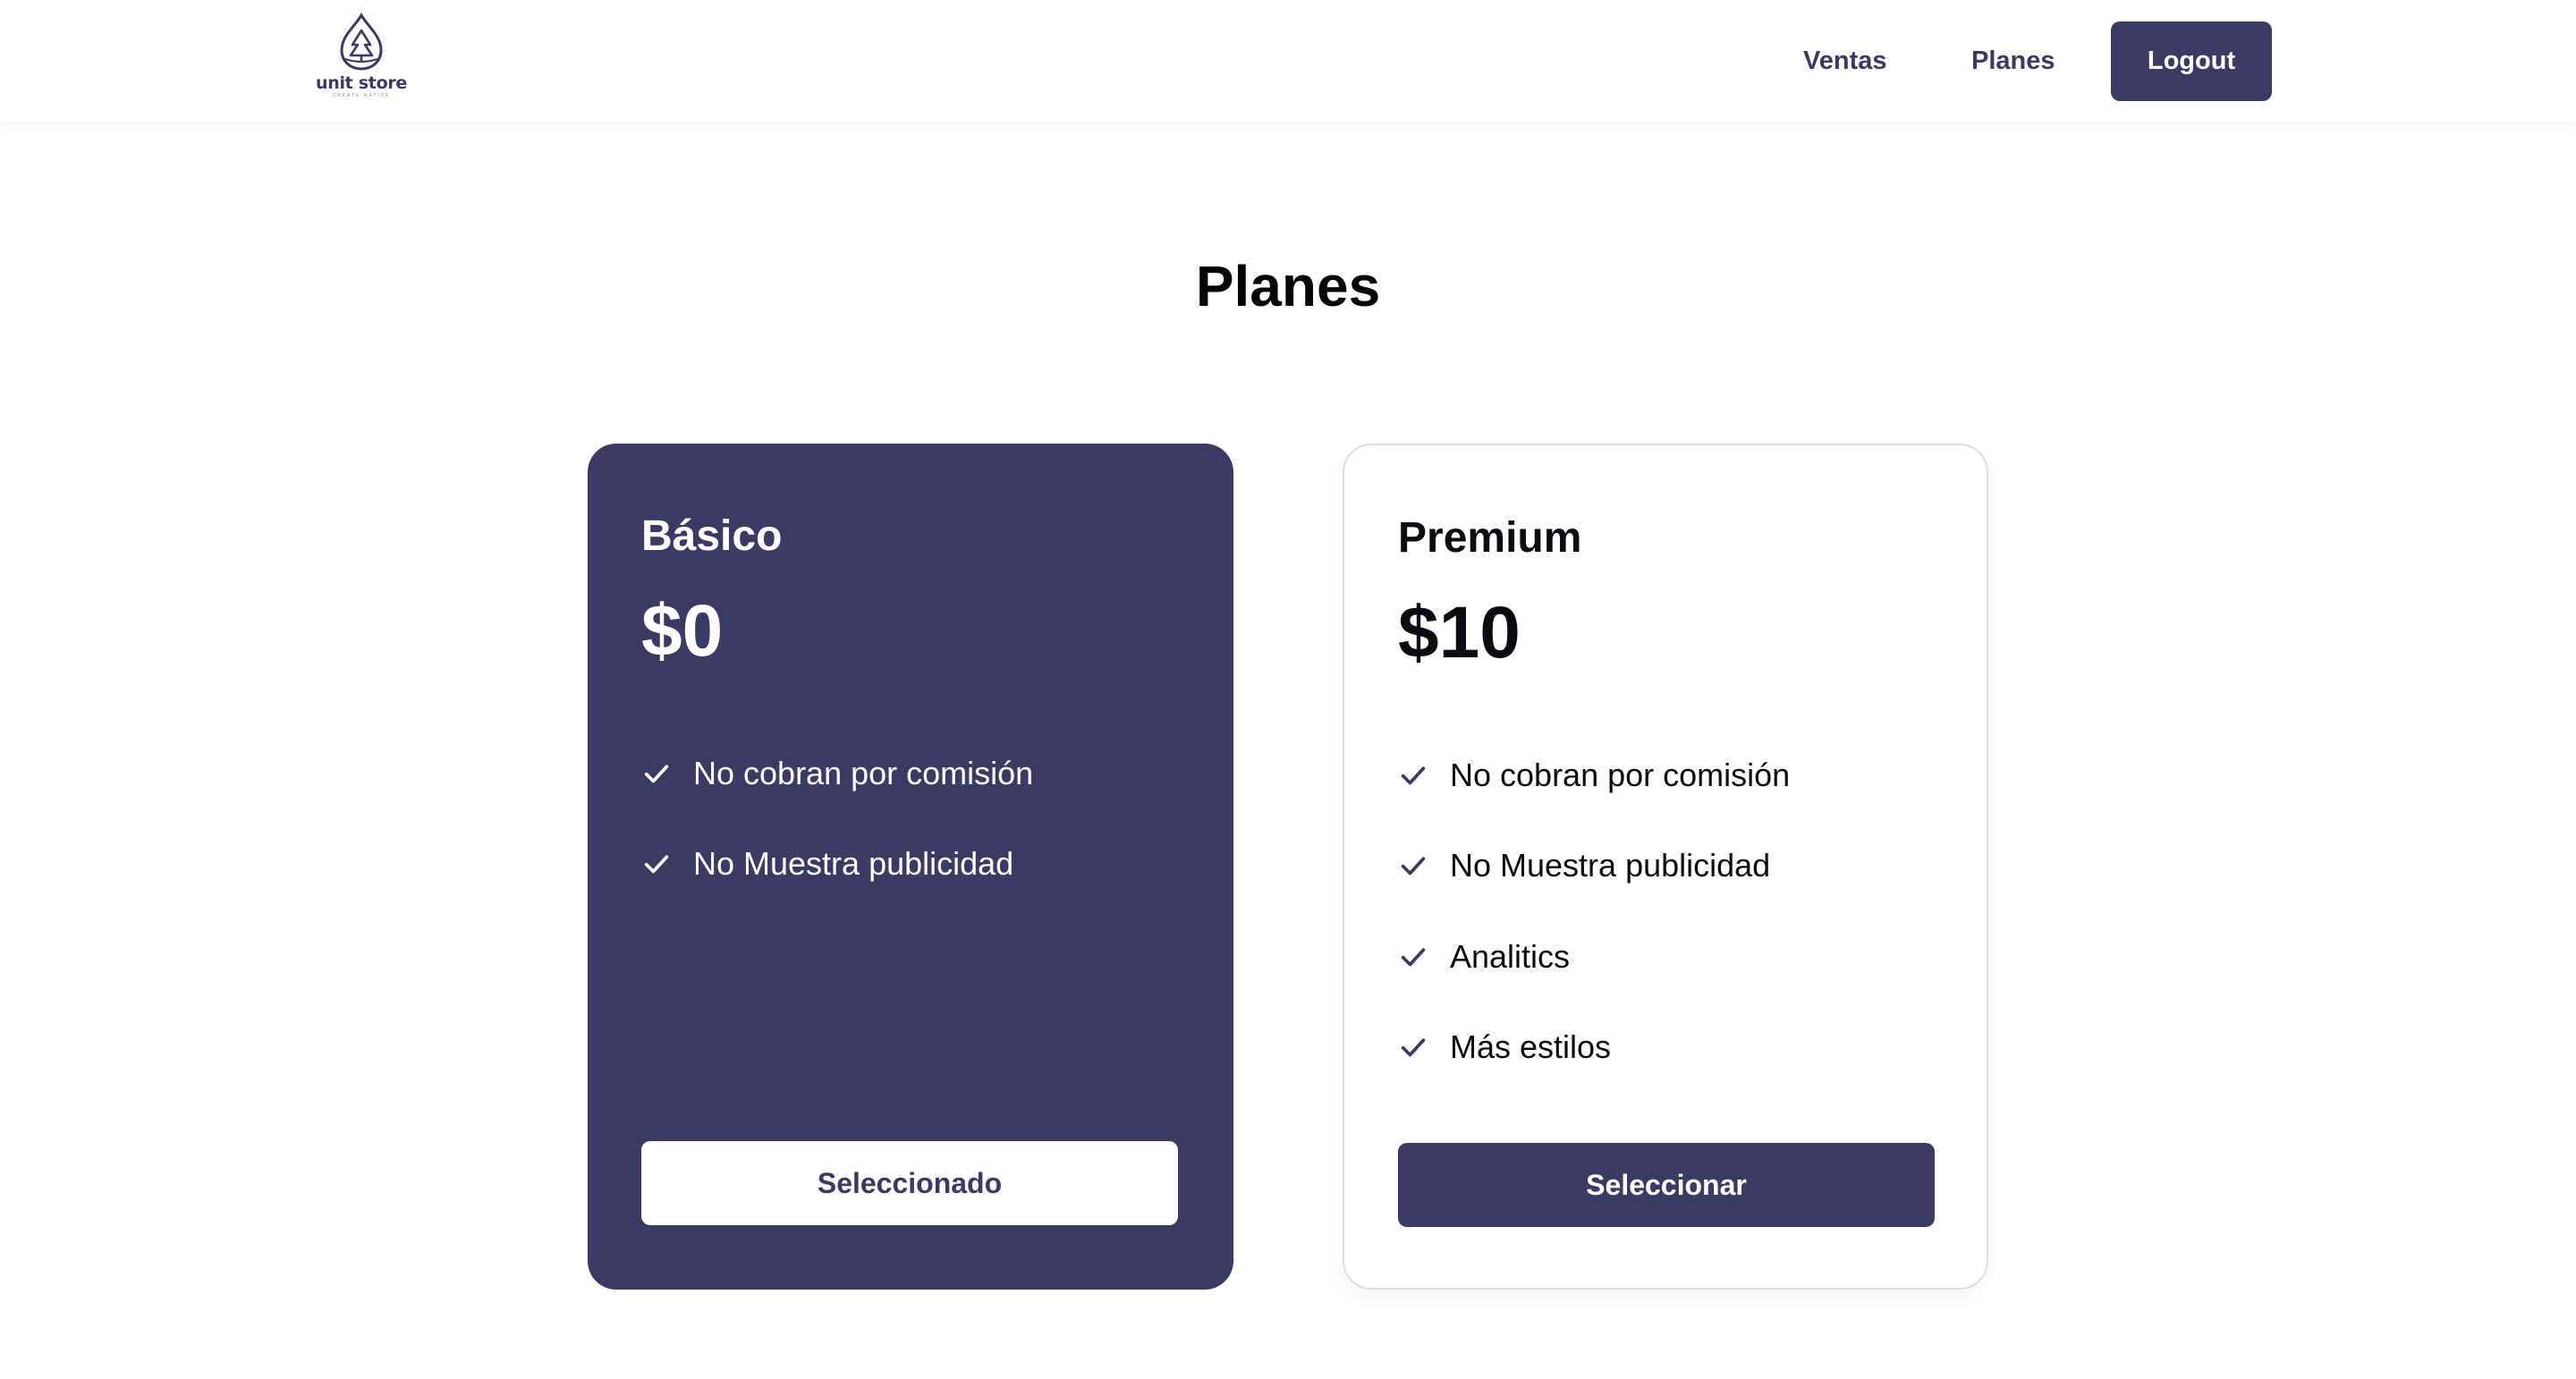  I want to click on nav-link-ventas: Ventas, so click(1845, 61).